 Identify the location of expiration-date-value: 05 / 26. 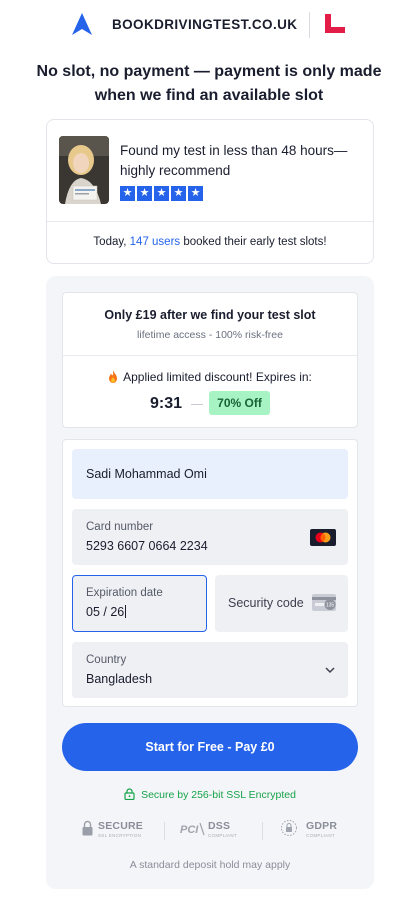
(106, 612).